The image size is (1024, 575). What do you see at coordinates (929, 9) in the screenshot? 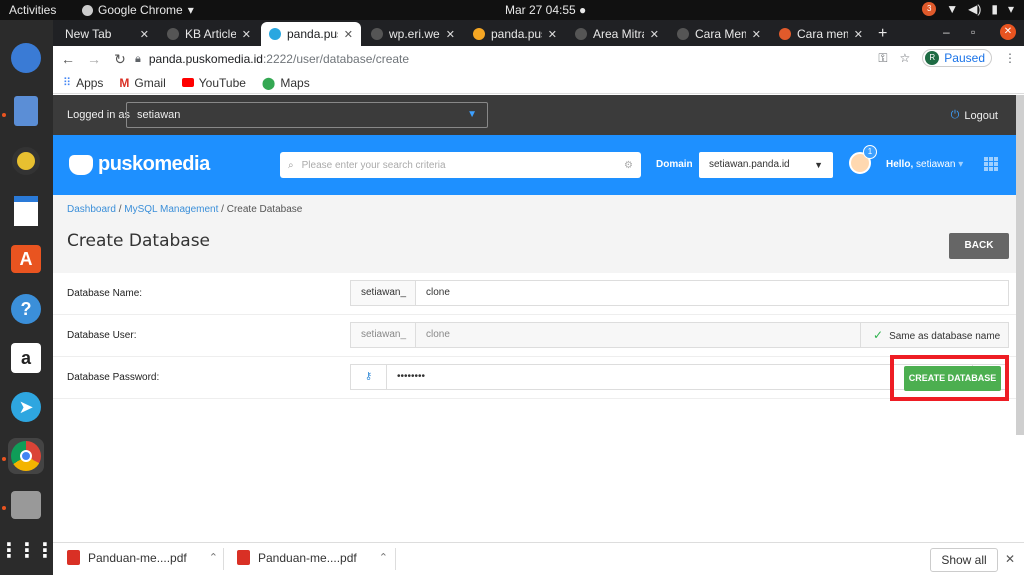
I see `notification-badge: 3` at bounding box center [929, 9].